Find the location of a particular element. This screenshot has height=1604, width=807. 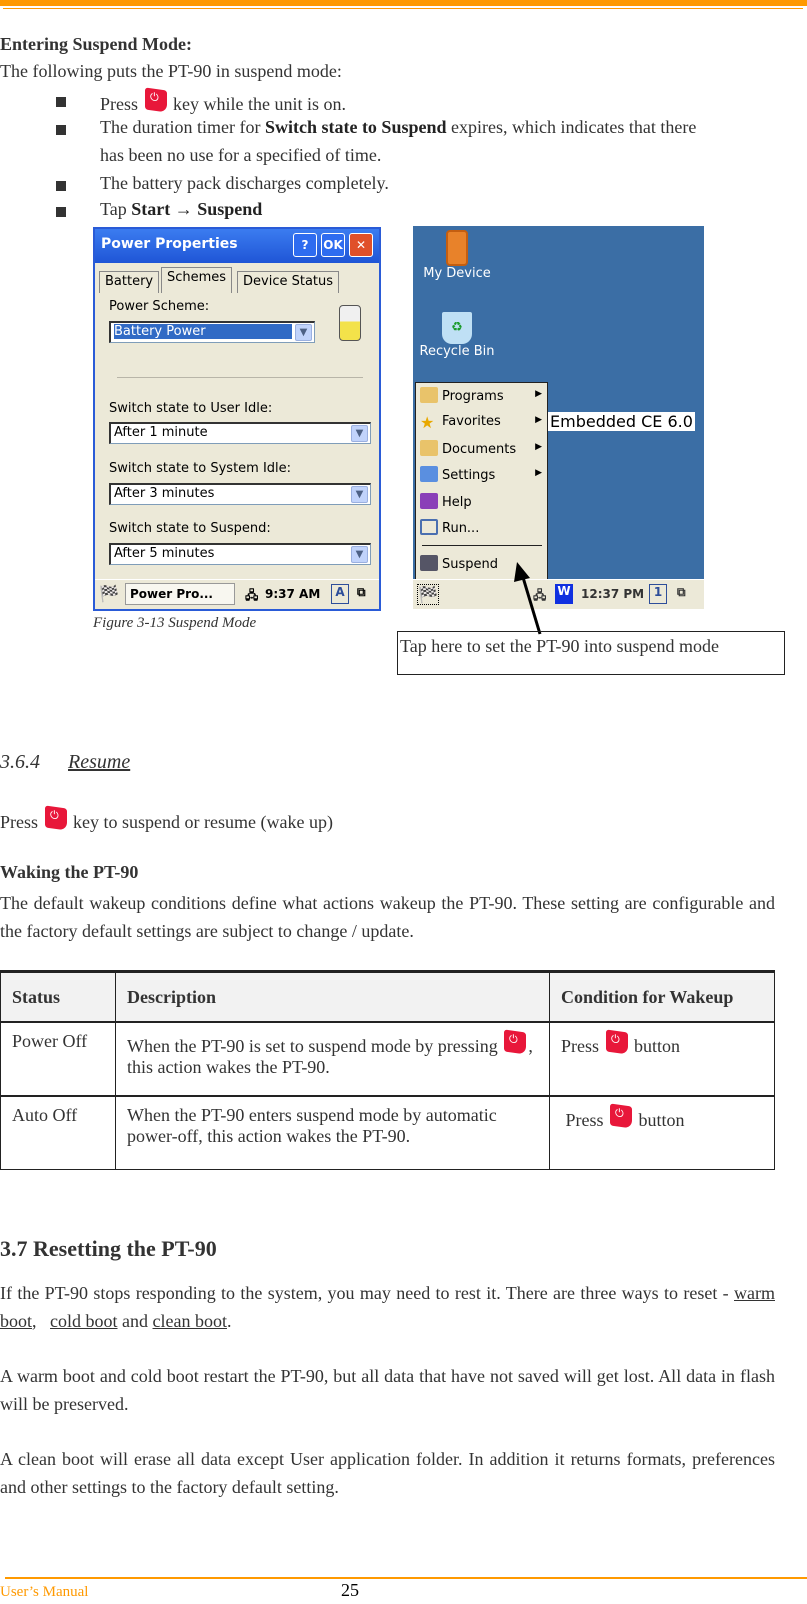

menu-separator is located at coordinates (482, 545).